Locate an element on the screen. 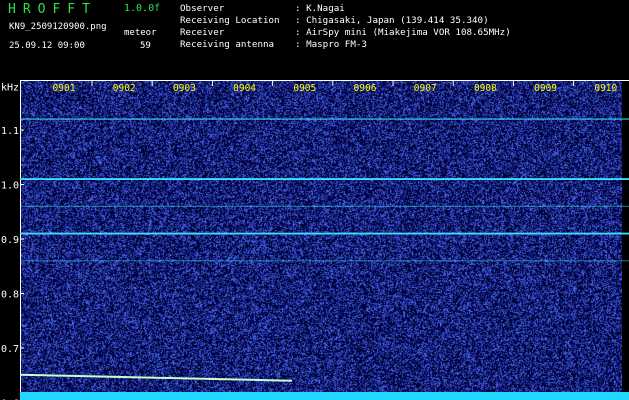  observer-row: Observer: K.Nagai is located at coordinates (262, 8).